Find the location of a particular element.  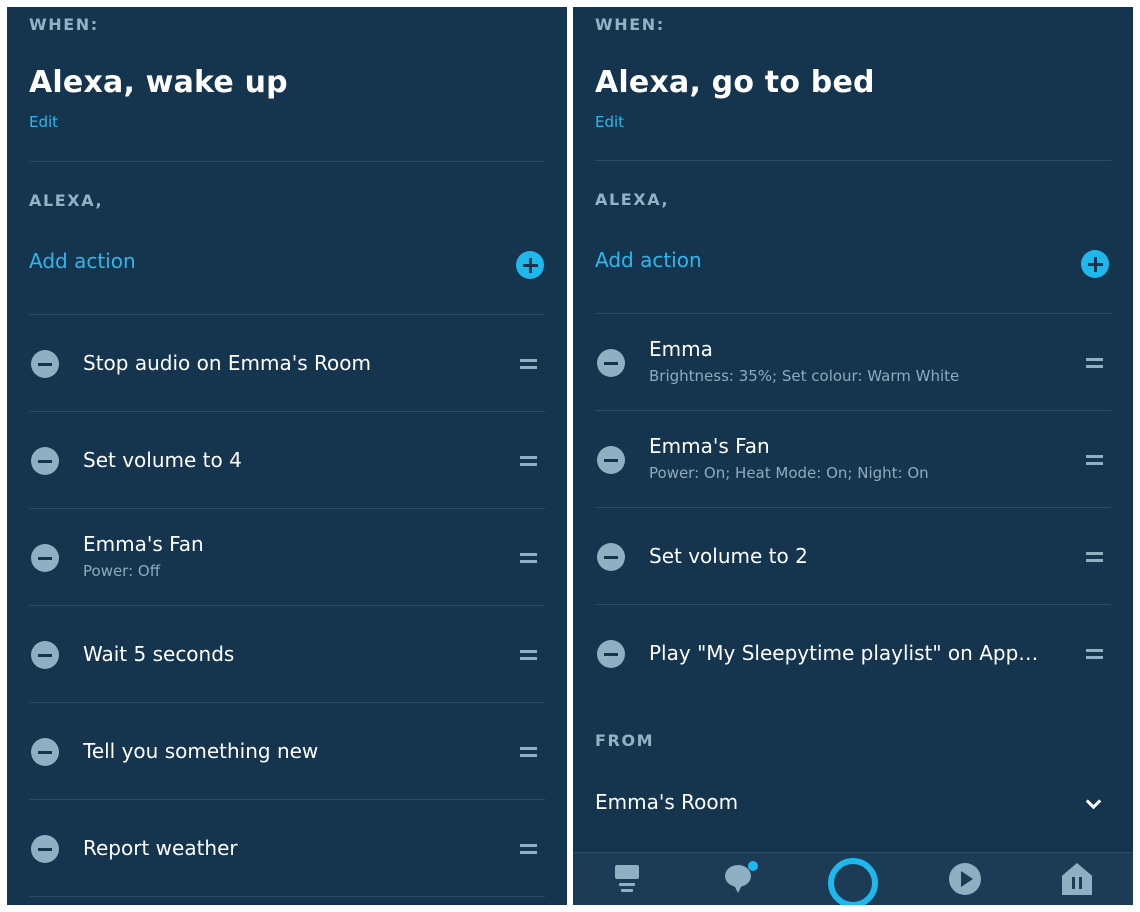

action-title: Set volume to 4 is located at coordinates (162, 460).